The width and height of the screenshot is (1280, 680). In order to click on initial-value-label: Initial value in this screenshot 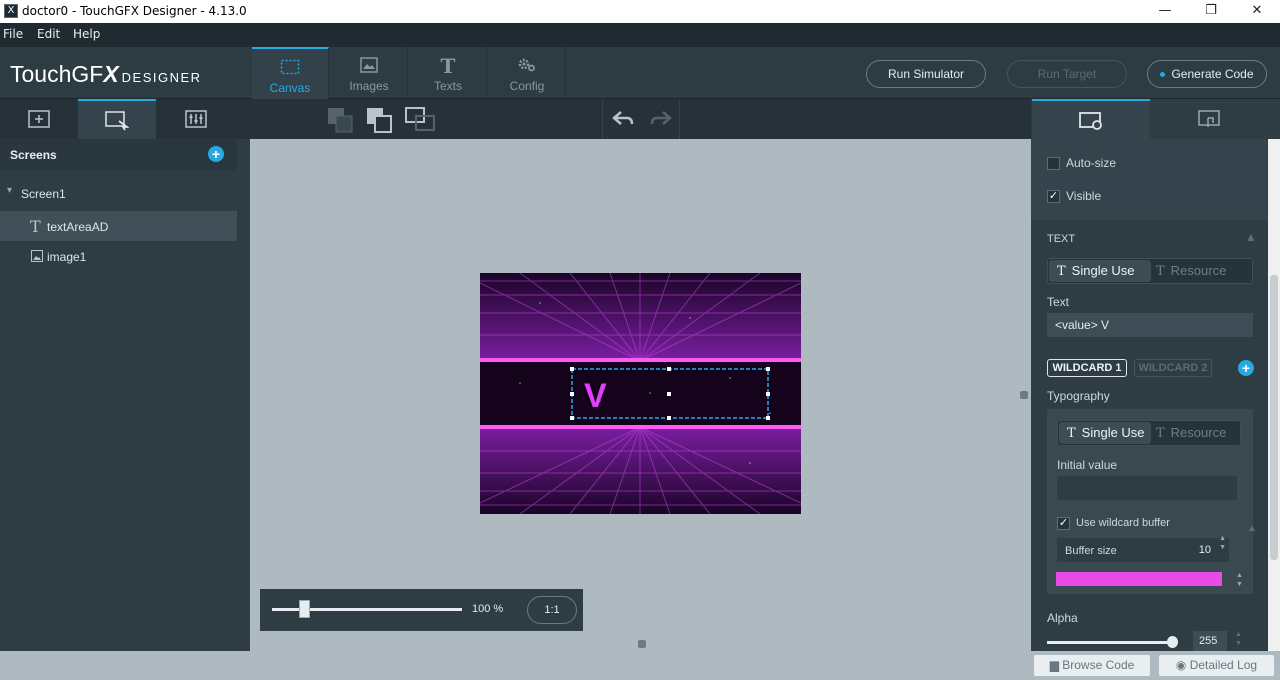, I will do `click(1087, 465)`.